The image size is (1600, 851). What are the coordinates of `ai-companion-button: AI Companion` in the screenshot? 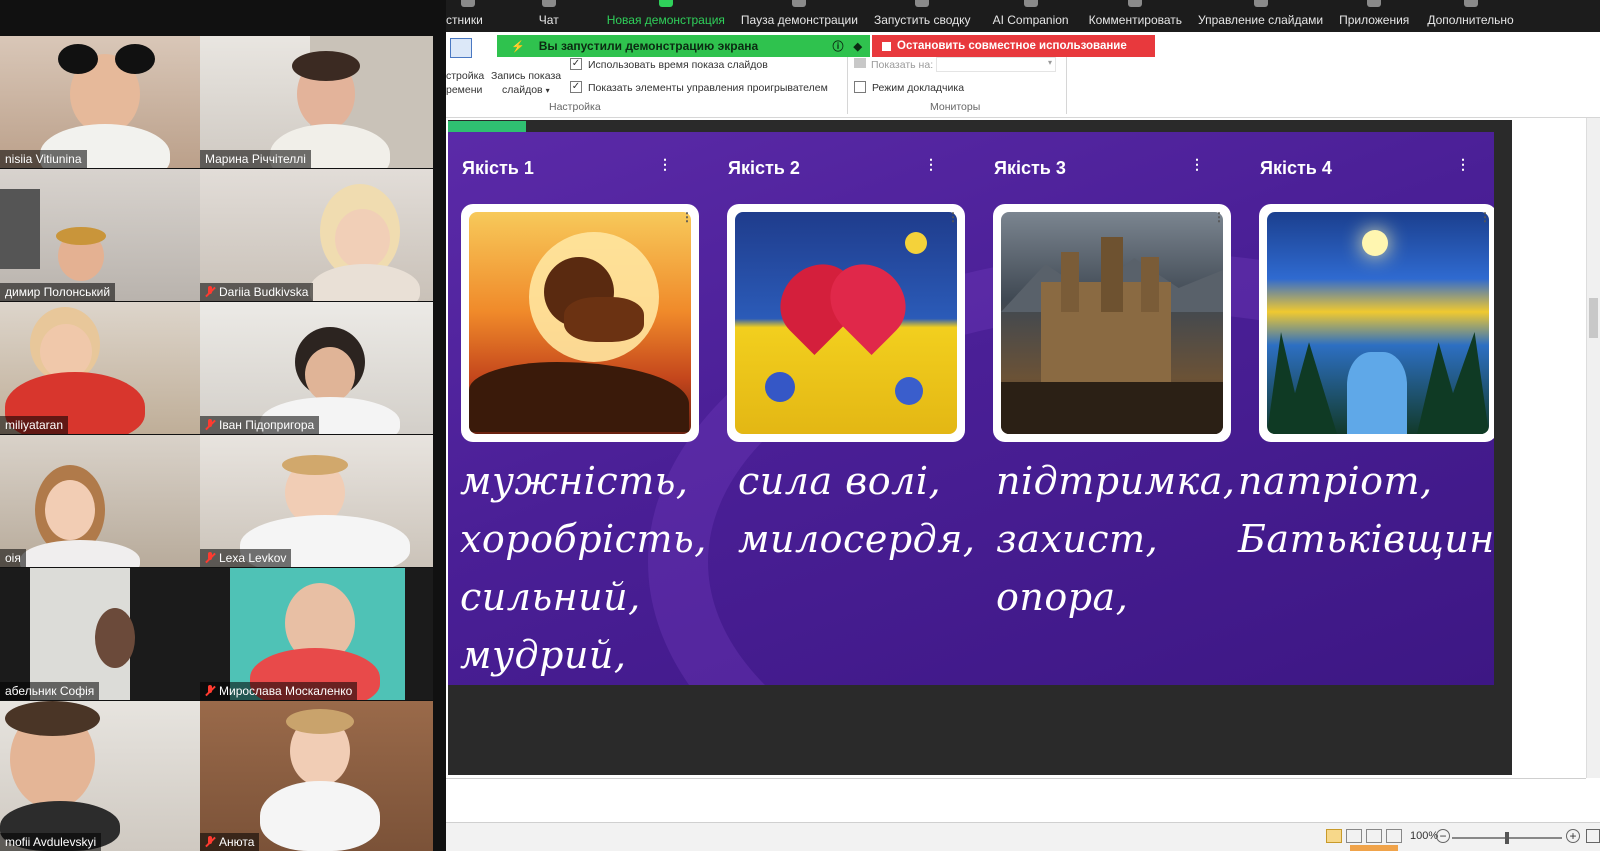 It's located at (1031, 13).